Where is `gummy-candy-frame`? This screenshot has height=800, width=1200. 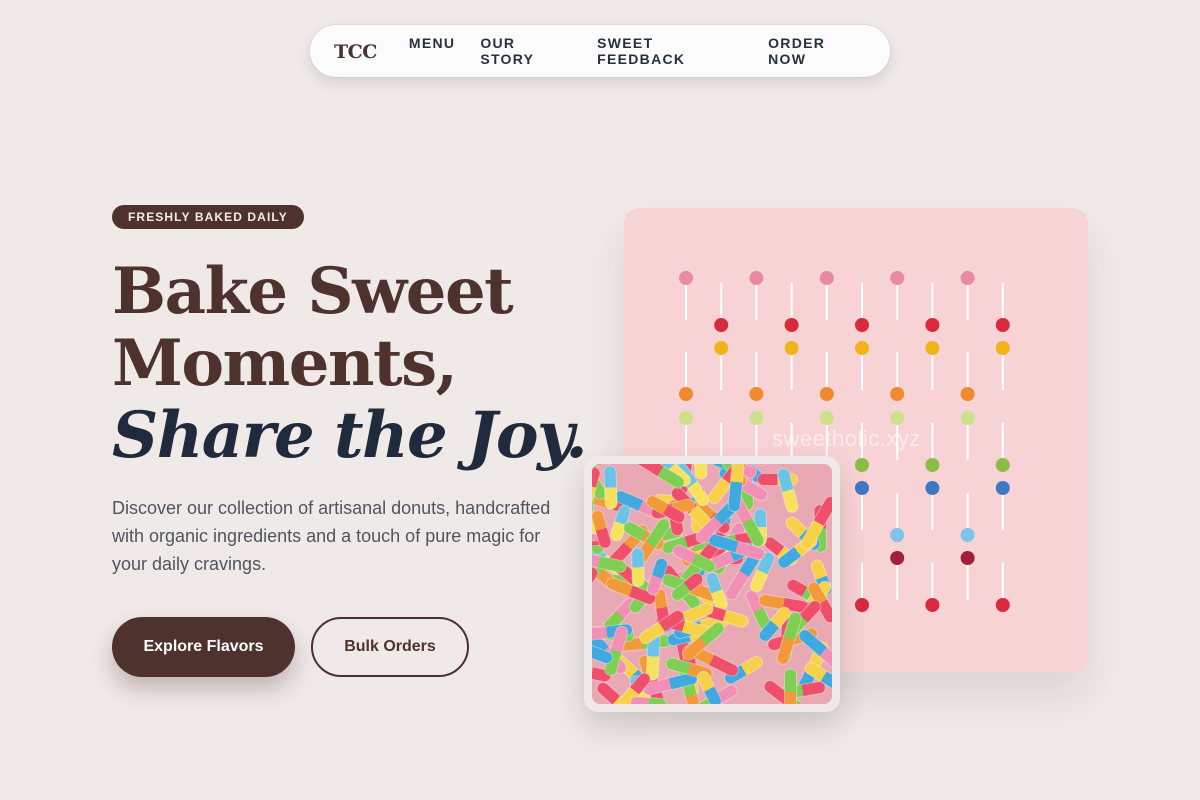 gummy-candy-frame is located at coordinates (712, 584).